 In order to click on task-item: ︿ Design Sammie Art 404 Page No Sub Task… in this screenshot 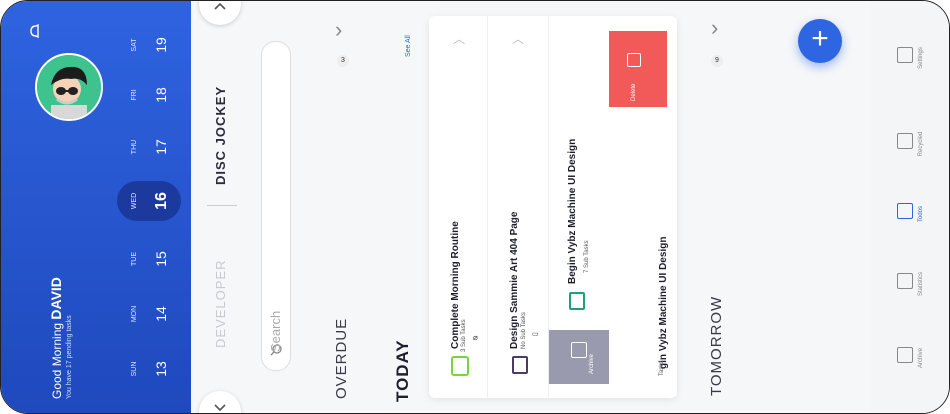, I will do `click(518, 207)`.